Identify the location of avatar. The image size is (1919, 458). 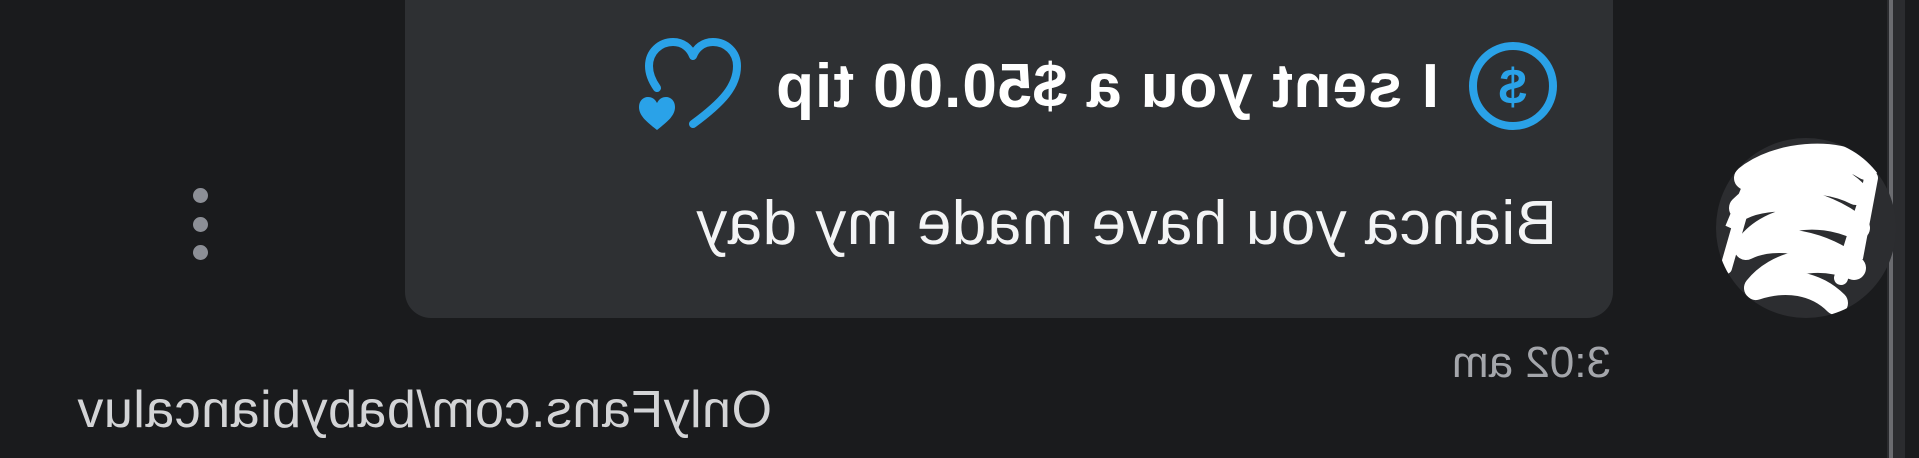
(1806, 228).